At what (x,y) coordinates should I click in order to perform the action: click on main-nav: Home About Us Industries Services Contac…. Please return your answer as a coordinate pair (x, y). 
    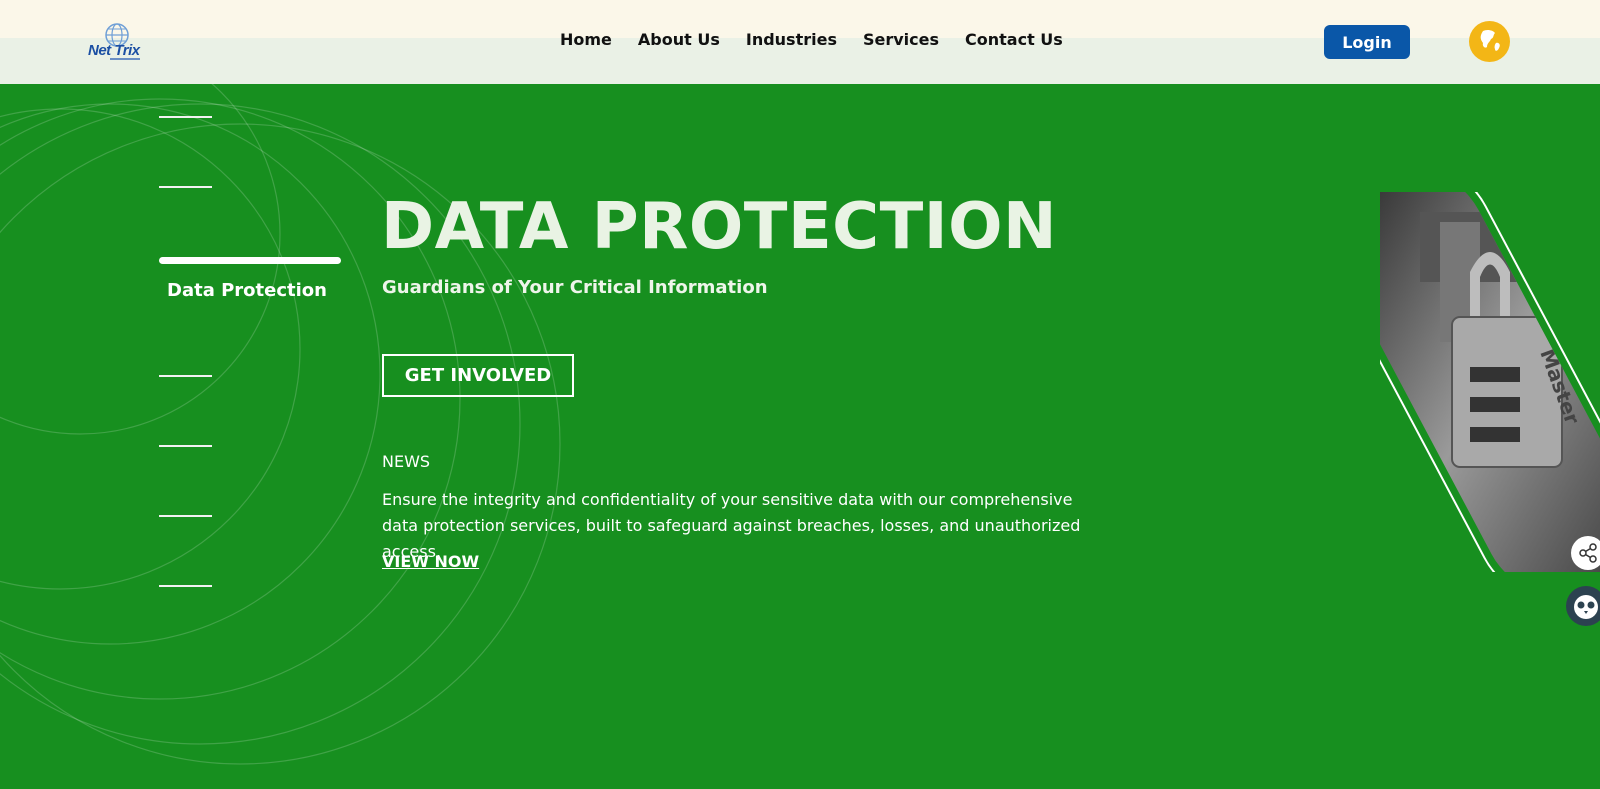
    Looking at the image, I should click on (811, 39).